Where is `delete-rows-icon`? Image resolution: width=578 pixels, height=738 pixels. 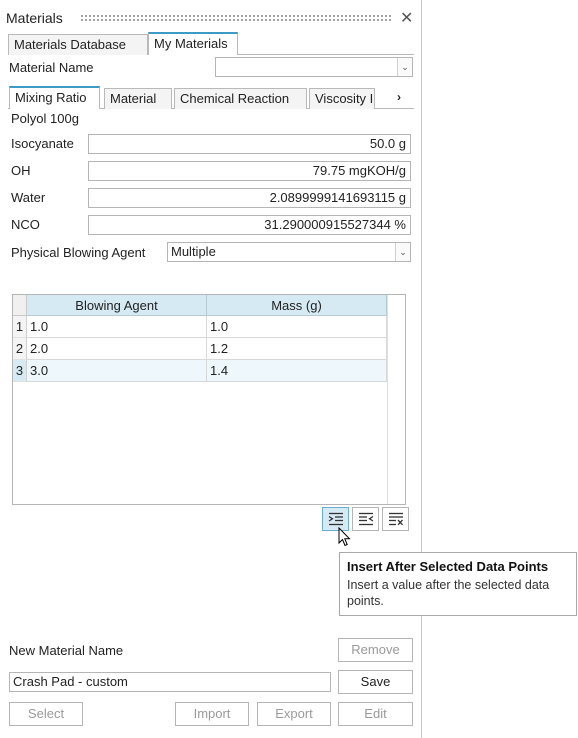
delete-rows-icon is located at coordinates (395, 519).